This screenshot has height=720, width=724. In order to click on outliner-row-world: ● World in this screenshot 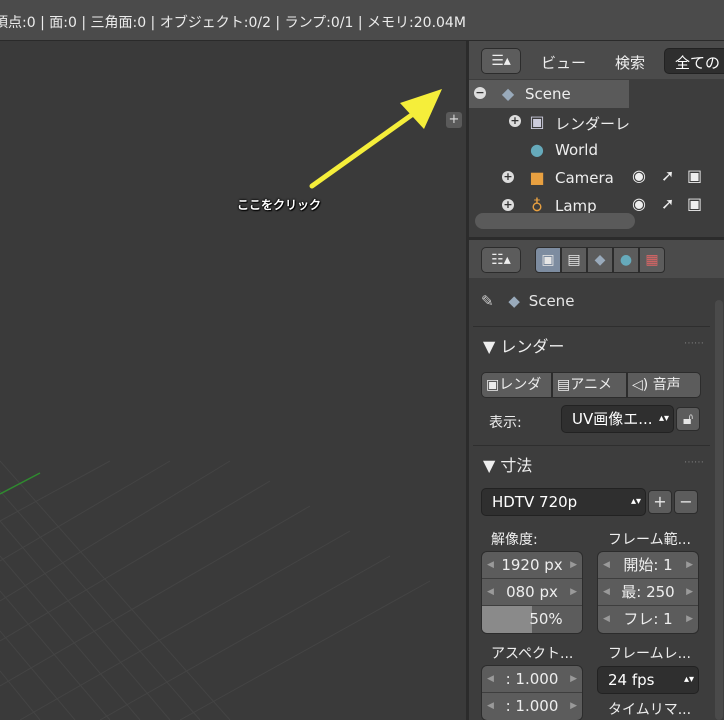, I will do `click(596, 150)`.